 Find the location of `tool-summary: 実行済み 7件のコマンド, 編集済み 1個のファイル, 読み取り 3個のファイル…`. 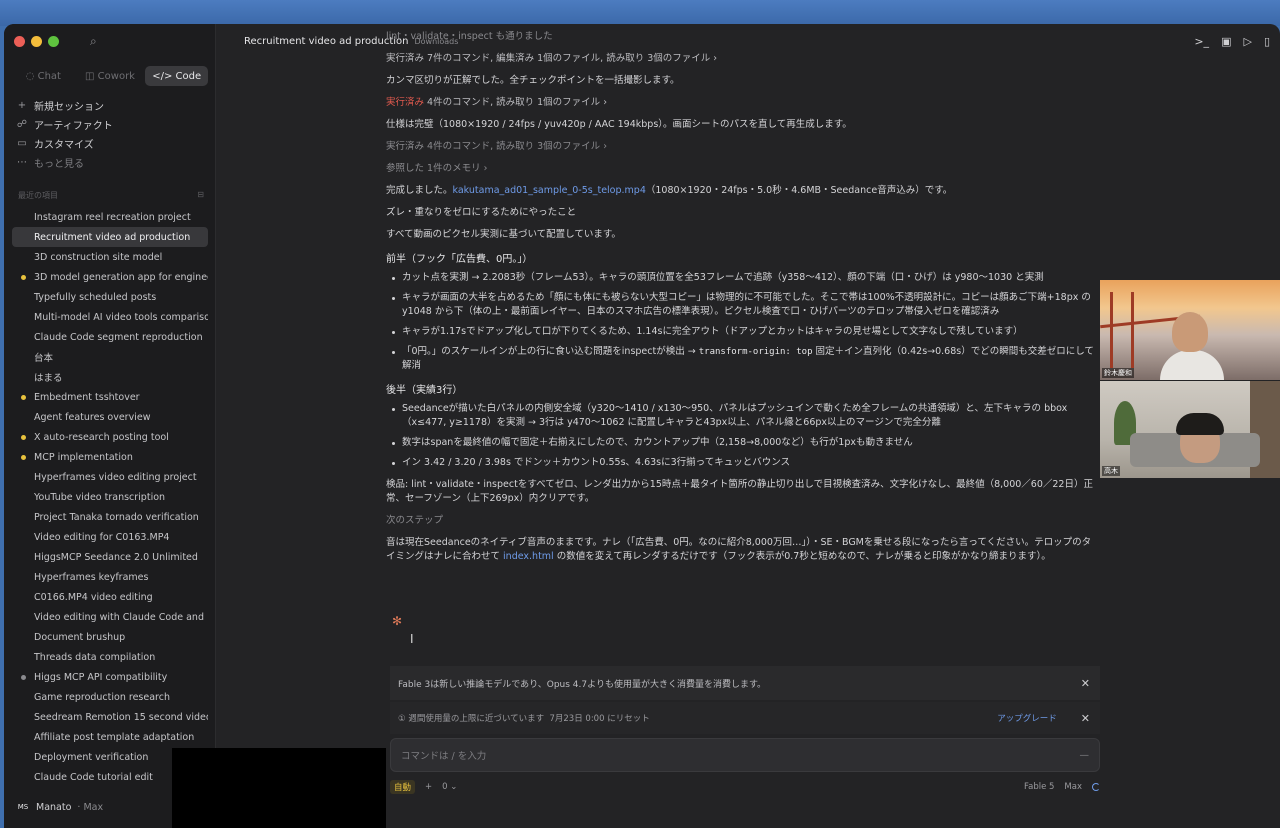

tool-summary: 実行済み 7件のコマンド, 編集済み 1個のファイル, 読み取り 3個のファイル… is located at coordinates (742, 59).